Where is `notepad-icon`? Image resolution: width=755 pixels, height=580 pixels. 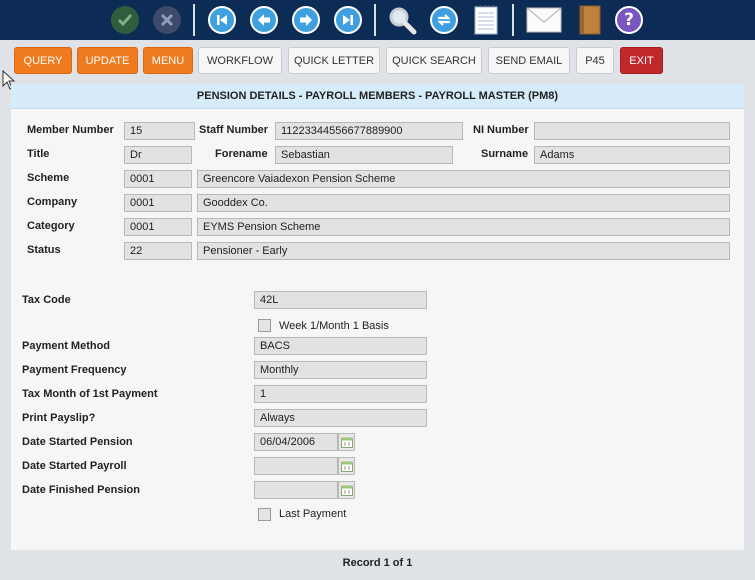
notepad-icon is located at coordinates (486, 20).